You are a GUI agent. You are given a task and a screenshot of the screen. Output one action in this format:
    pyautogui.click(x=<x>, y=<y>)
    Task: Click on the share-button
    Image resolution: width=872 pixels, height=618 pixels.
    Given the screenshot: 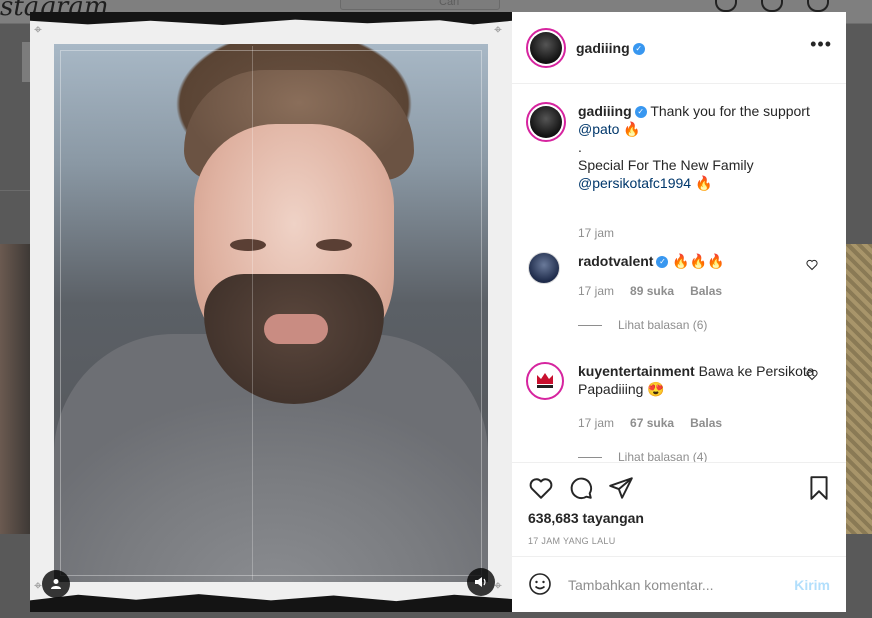 What is the action you would take?
    pyautogui.click(x=621, y=488)
    